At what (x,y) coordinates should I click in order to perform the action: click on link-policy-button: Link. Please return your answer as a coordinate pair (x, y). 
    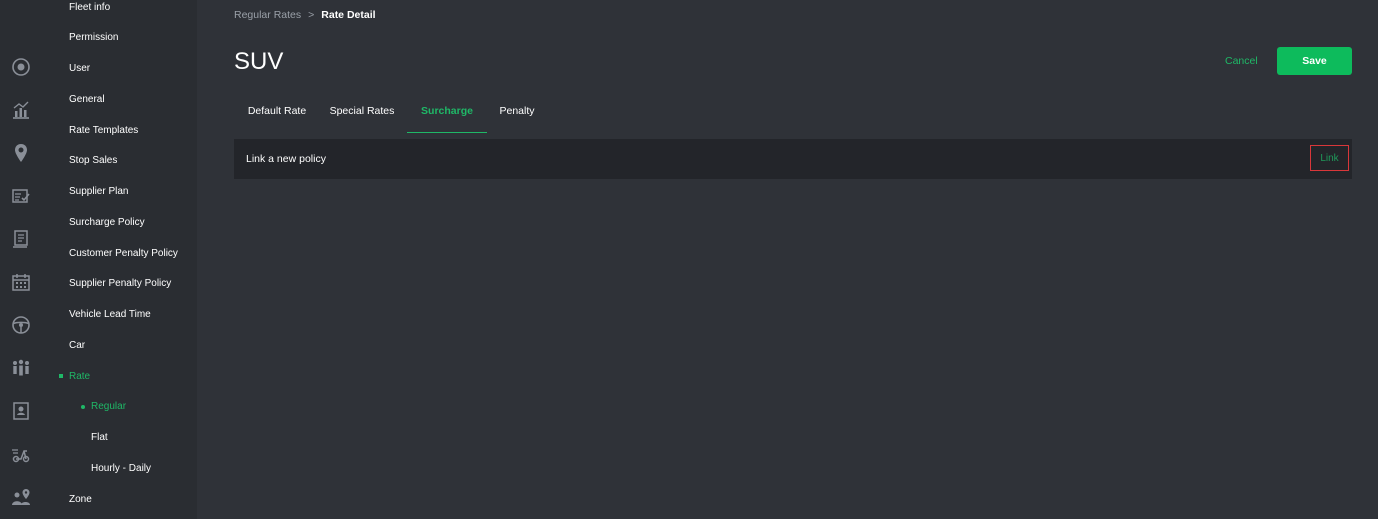
    Looking at the image, I should click on (1329, 158).